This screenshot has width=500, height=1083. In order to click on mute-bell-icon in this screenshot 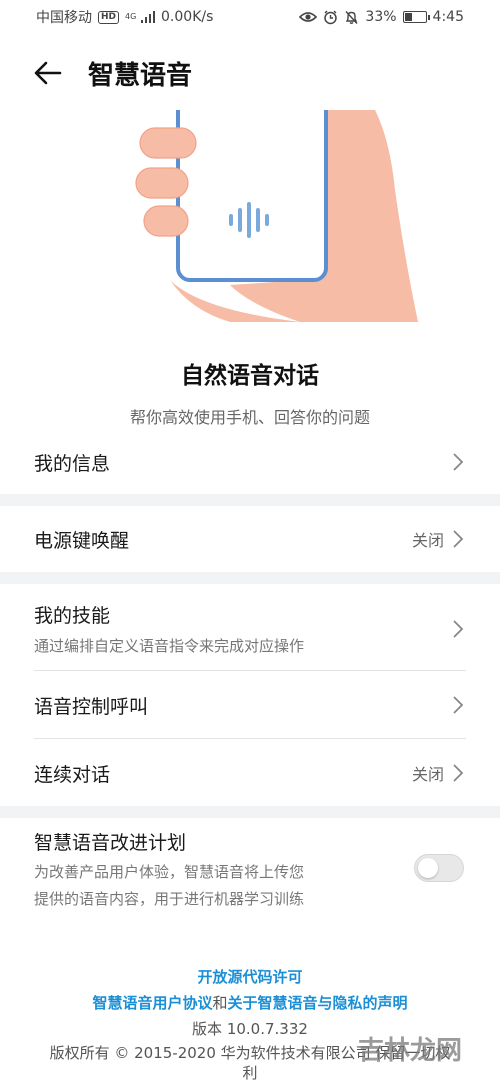, I will do `click(351, 17)`.